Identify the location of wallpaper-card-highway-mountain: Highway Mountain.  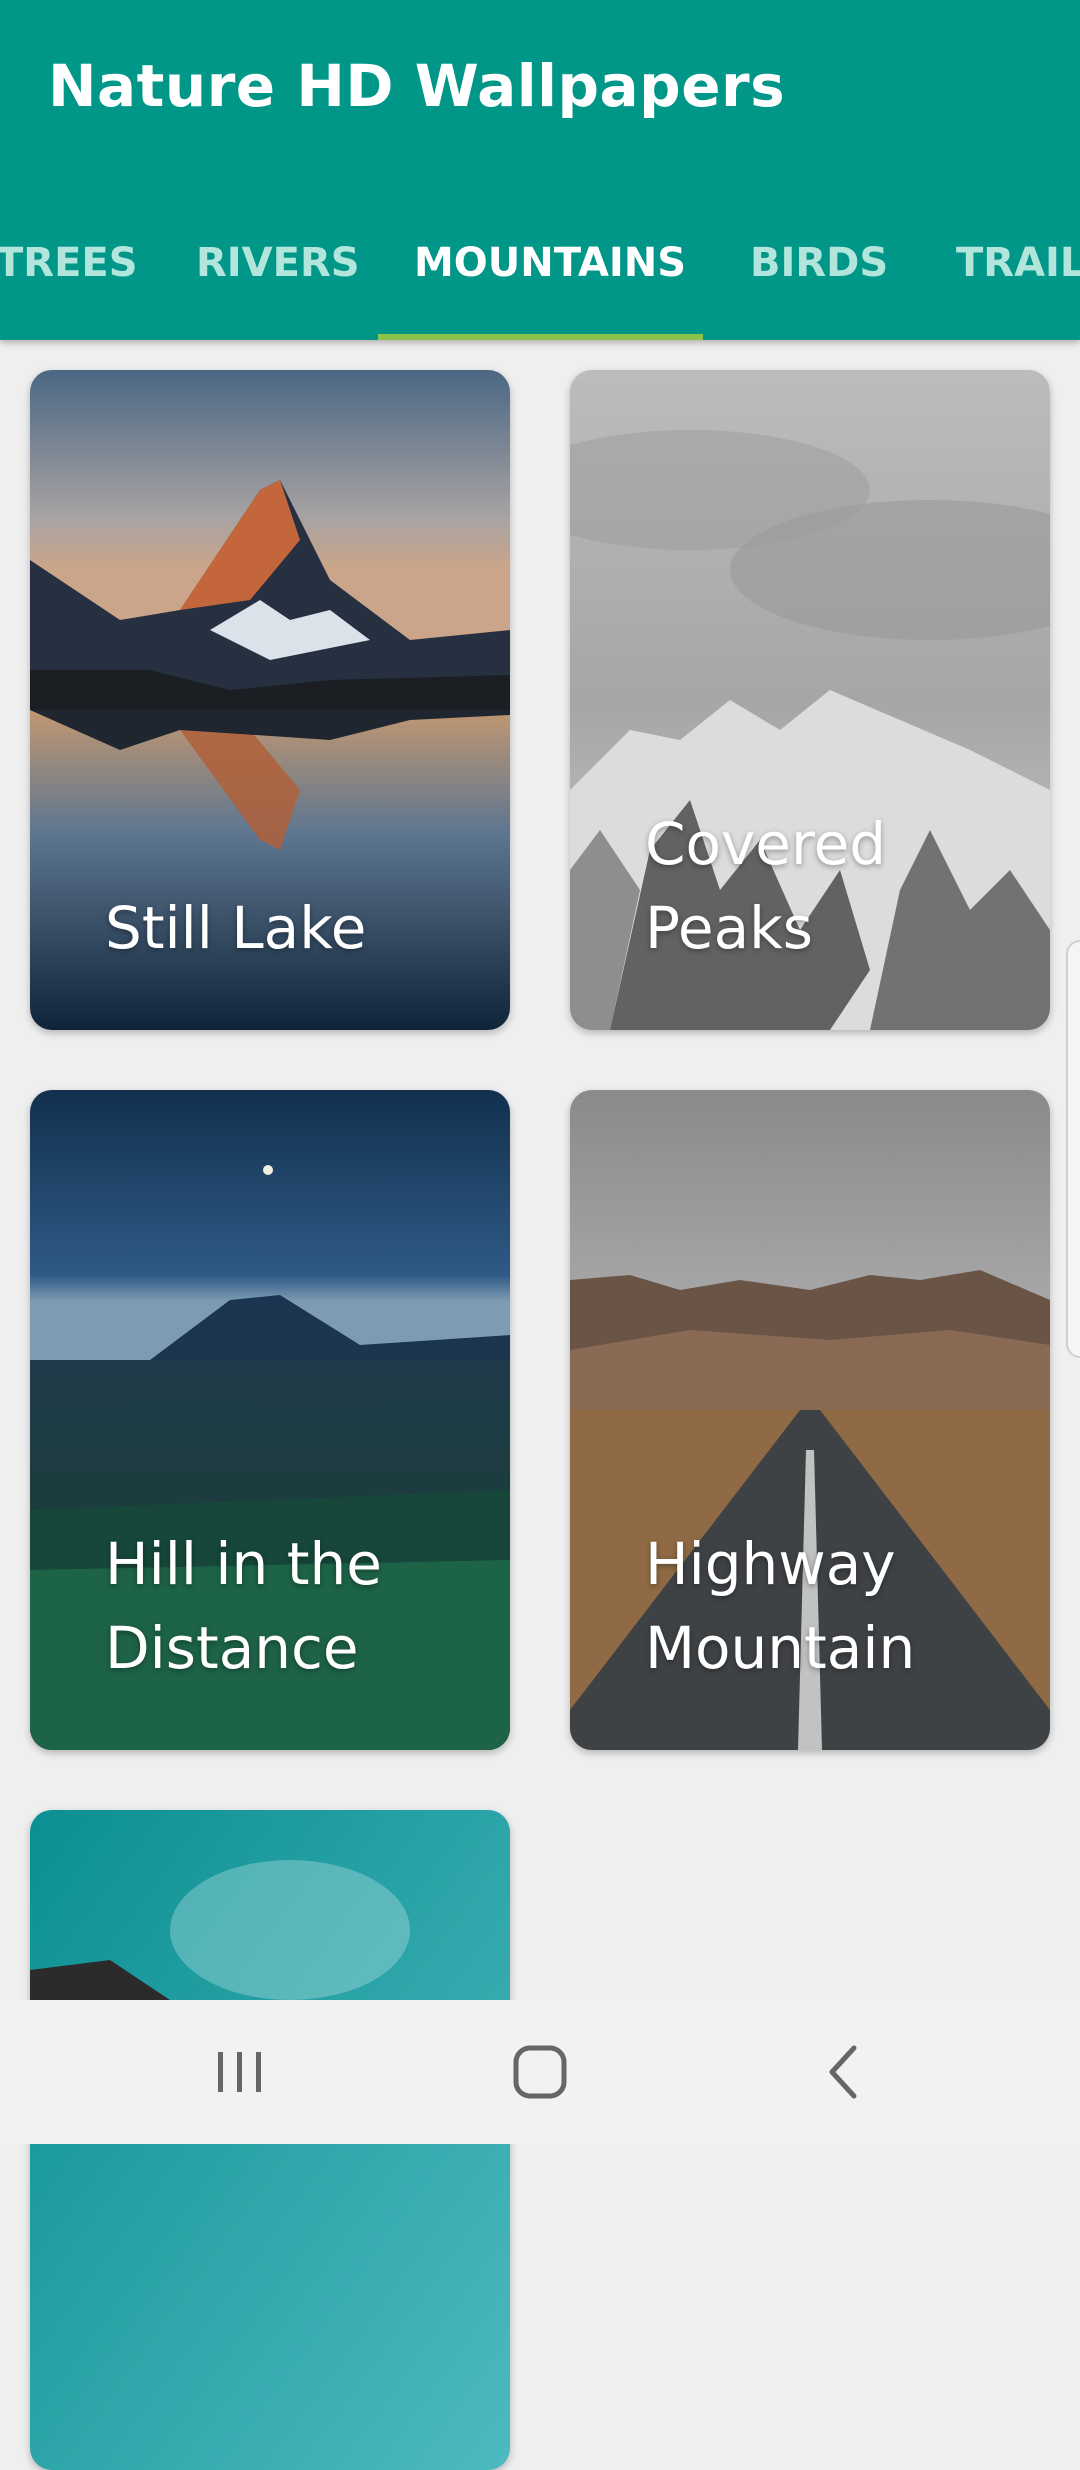
(810, 1420).